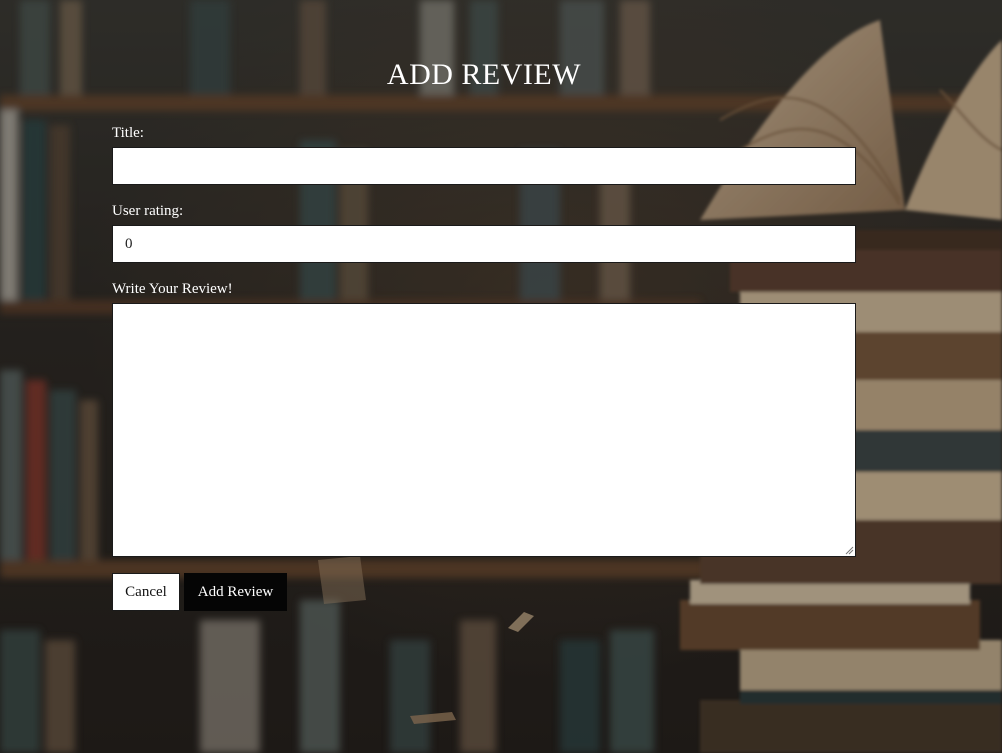 The image size is (1002, 753). I want to click on page-title: ADD REVIEW, so click(484, 74).